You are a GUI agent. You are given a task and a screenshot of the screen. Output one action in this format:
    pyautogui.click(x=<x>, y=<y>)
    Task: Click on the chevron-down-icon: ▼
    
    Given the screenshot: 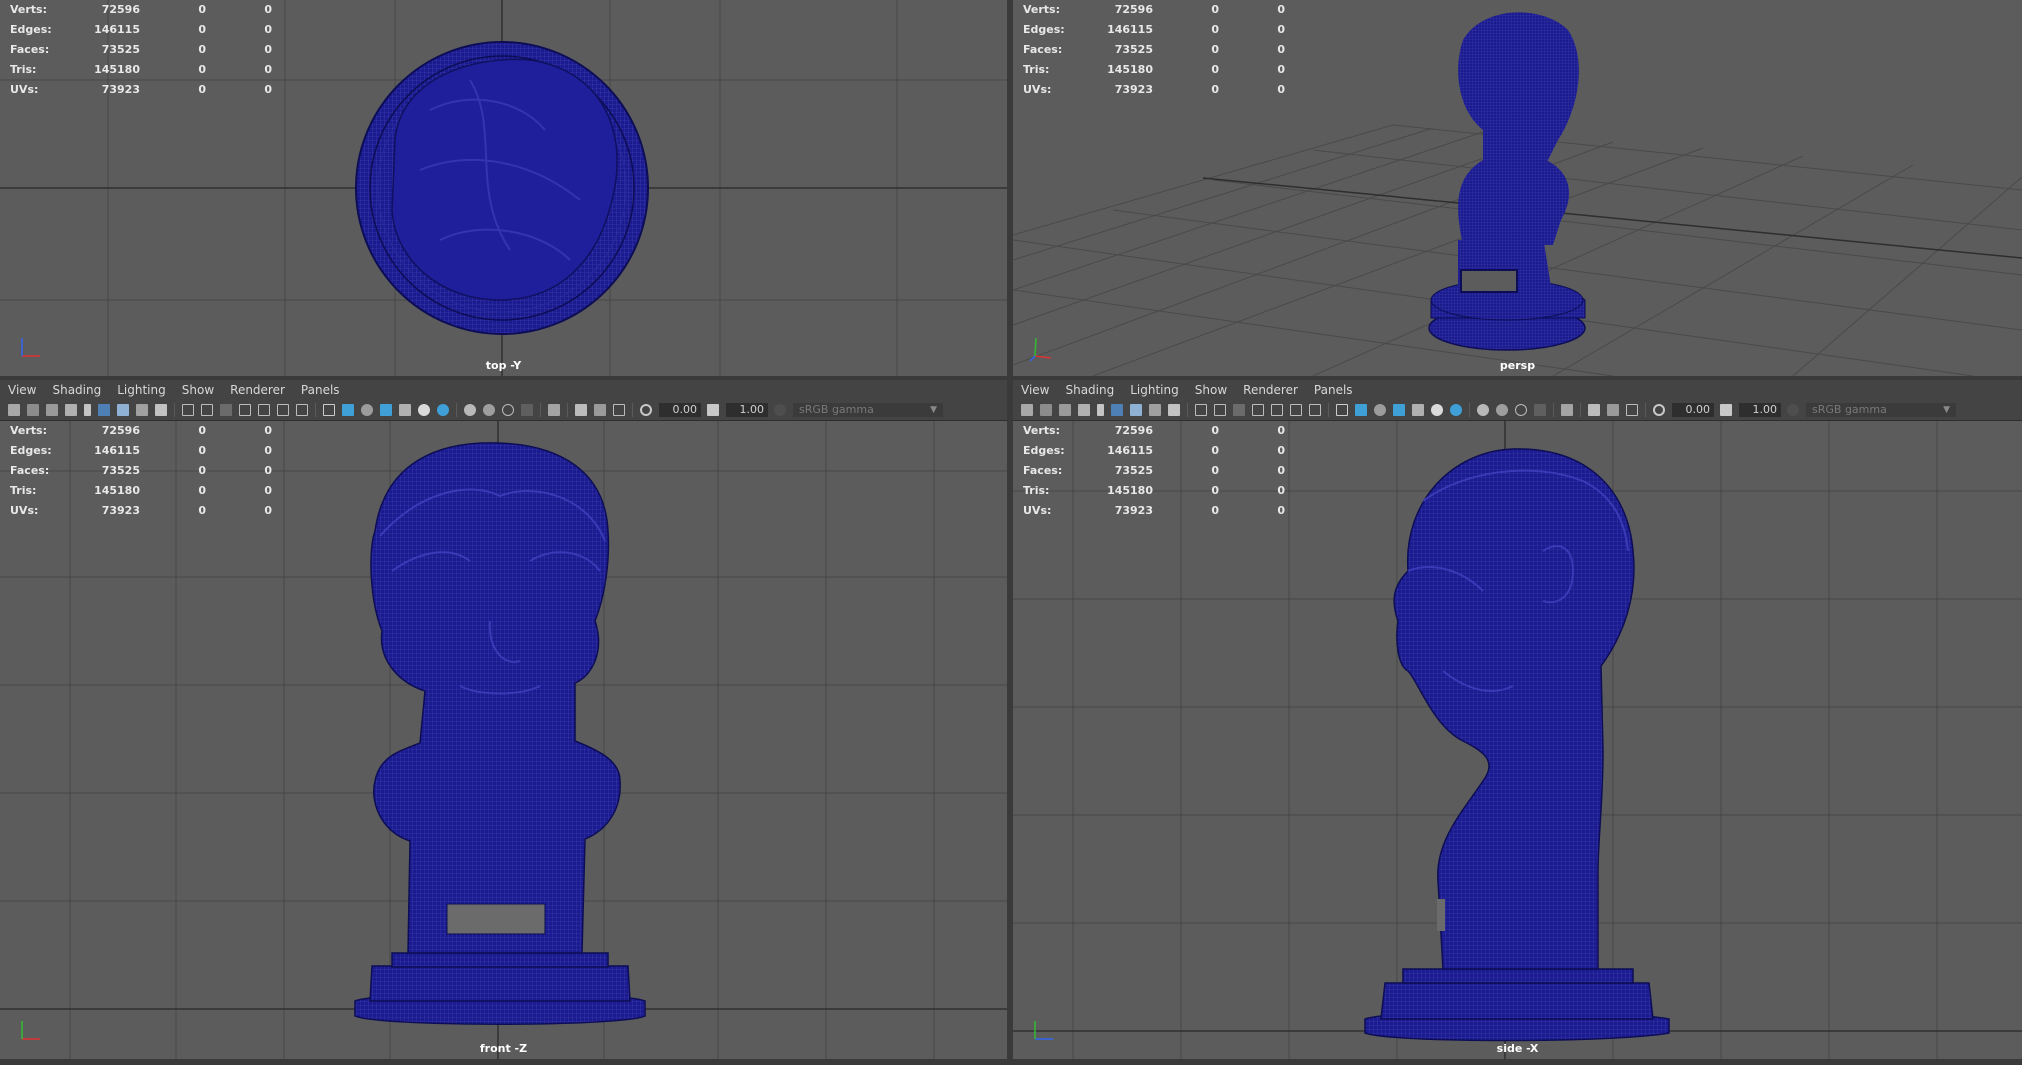 What is the action you would take?
    pyautogui.click(x=933, y=410)
    